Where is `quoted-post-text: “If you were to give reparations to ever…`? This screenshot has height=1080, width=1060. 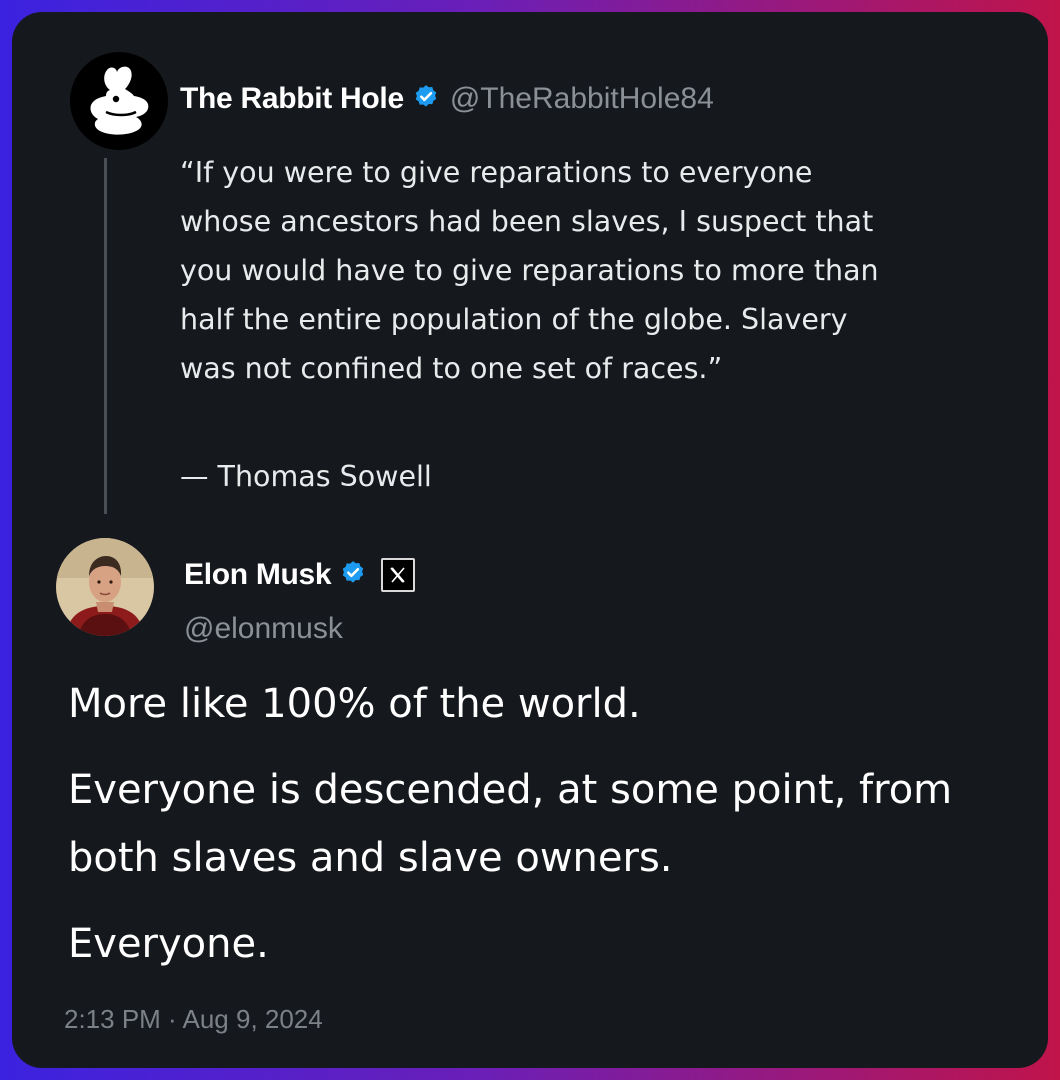
quoted-post-text: “If you were to give reparations to ever… is located at coordinates (529, 270).